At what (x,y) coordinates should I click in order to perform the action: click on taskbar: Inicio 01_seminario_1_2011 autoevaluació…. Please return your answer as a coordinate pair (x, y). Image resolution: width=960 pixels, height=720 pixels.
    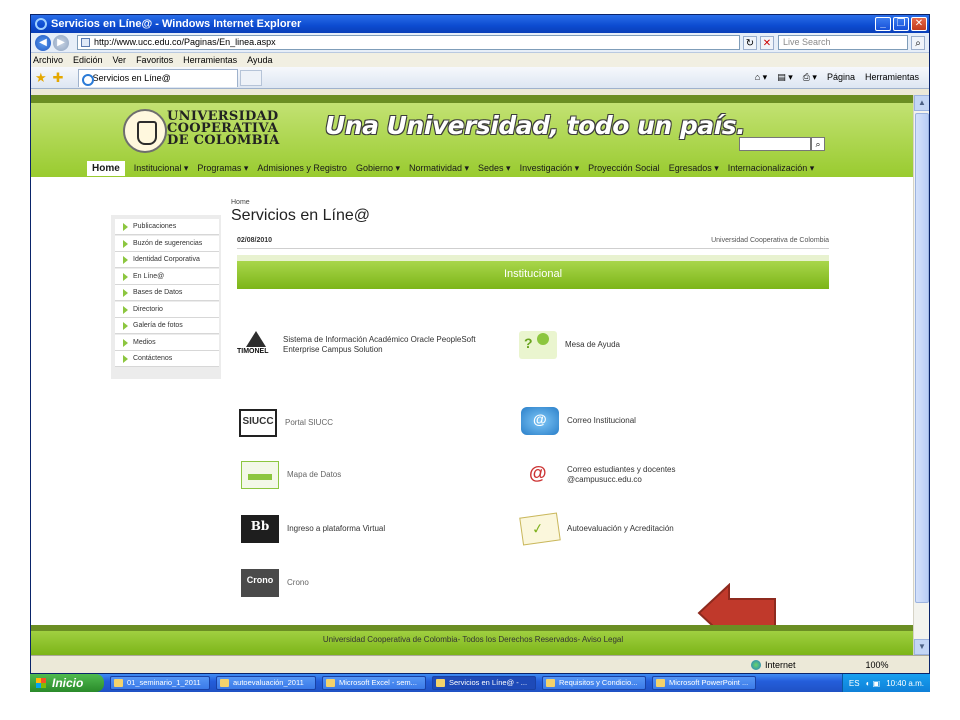
    Looking at the image, I should click on (480, 683).